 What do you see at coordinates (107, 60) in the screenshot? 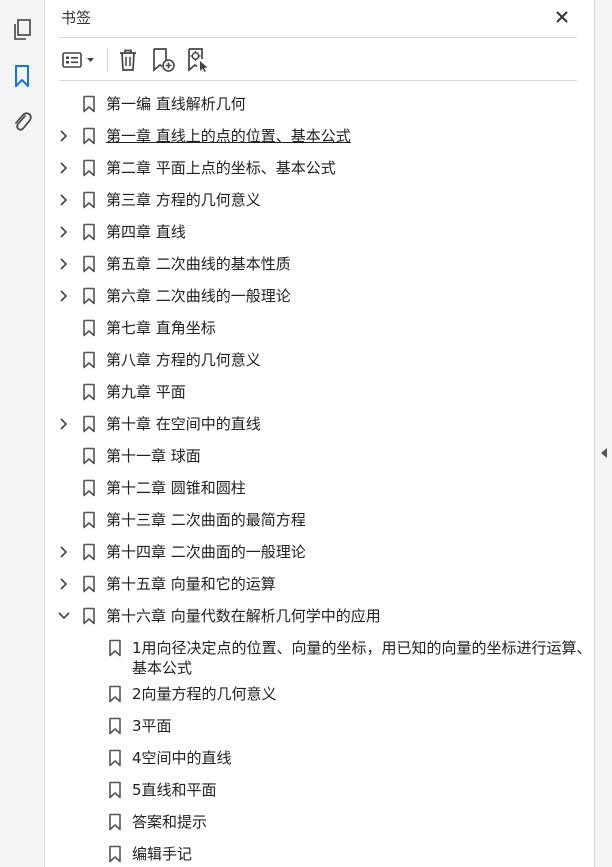
I see `toolbar-separator` at bounding box center [107, 60].